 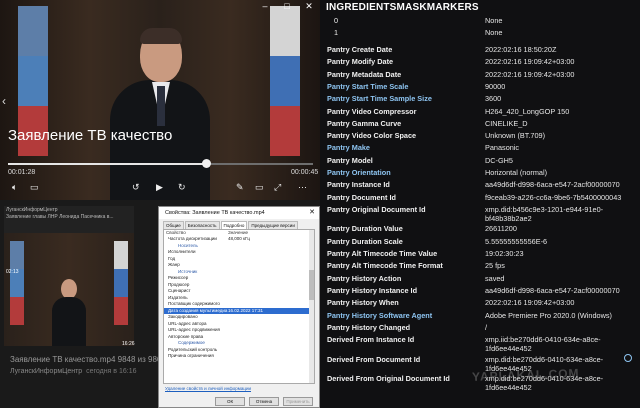 I want to click on maximize-icon: □, so click(x=287, y=6).